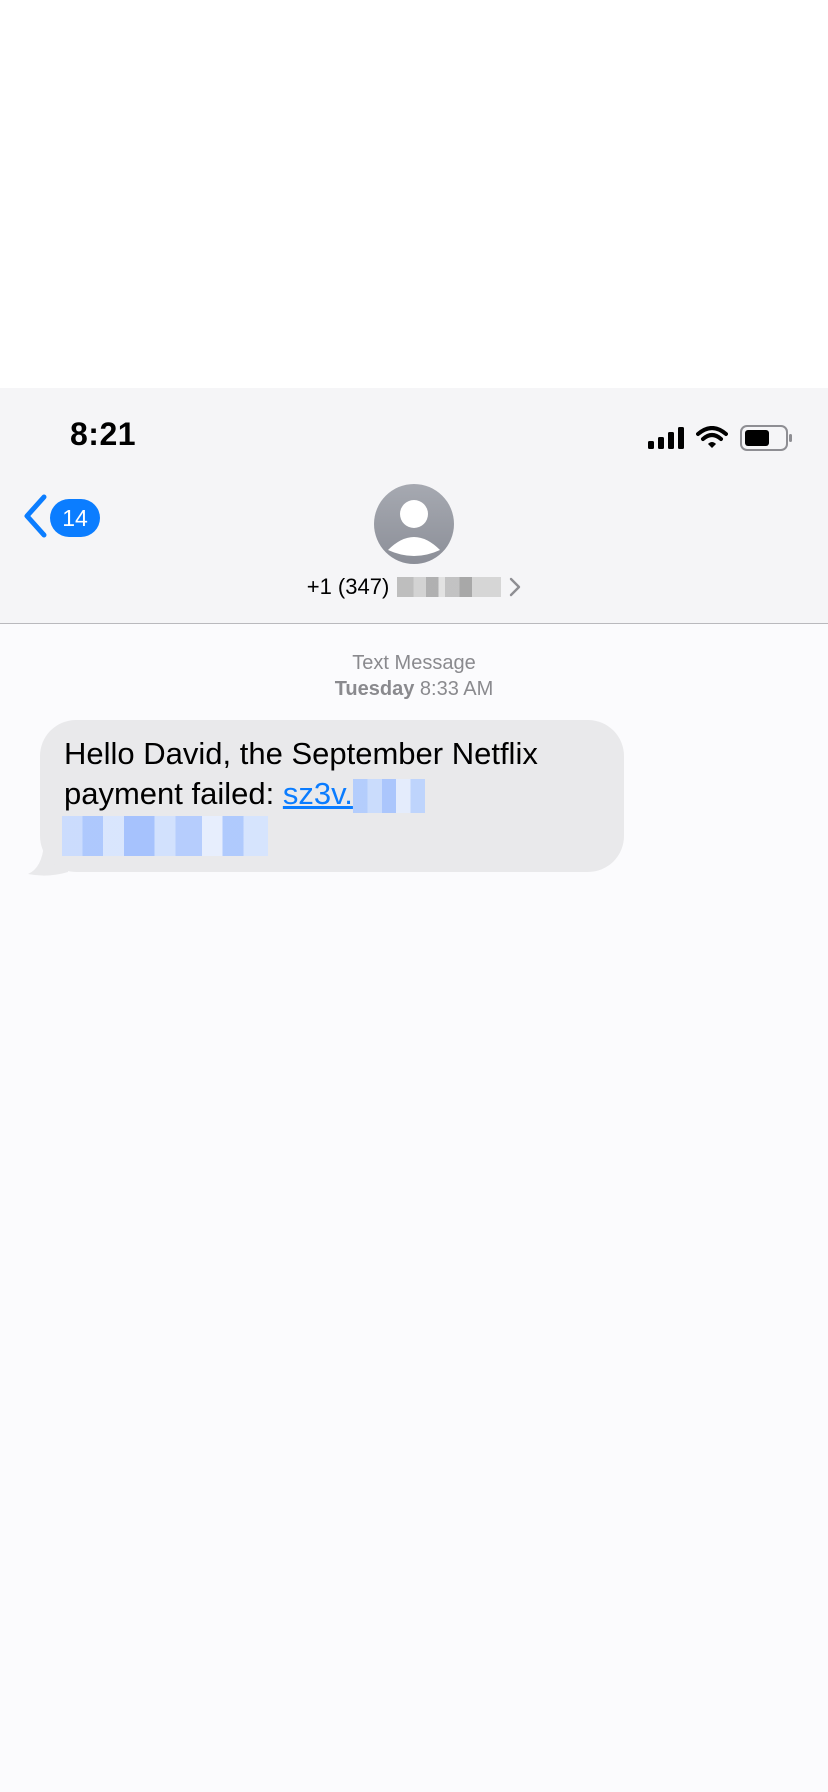  Describe the element at coordinates (103, 434) in the screenshot. I see `status-time: 8:21` at that location.